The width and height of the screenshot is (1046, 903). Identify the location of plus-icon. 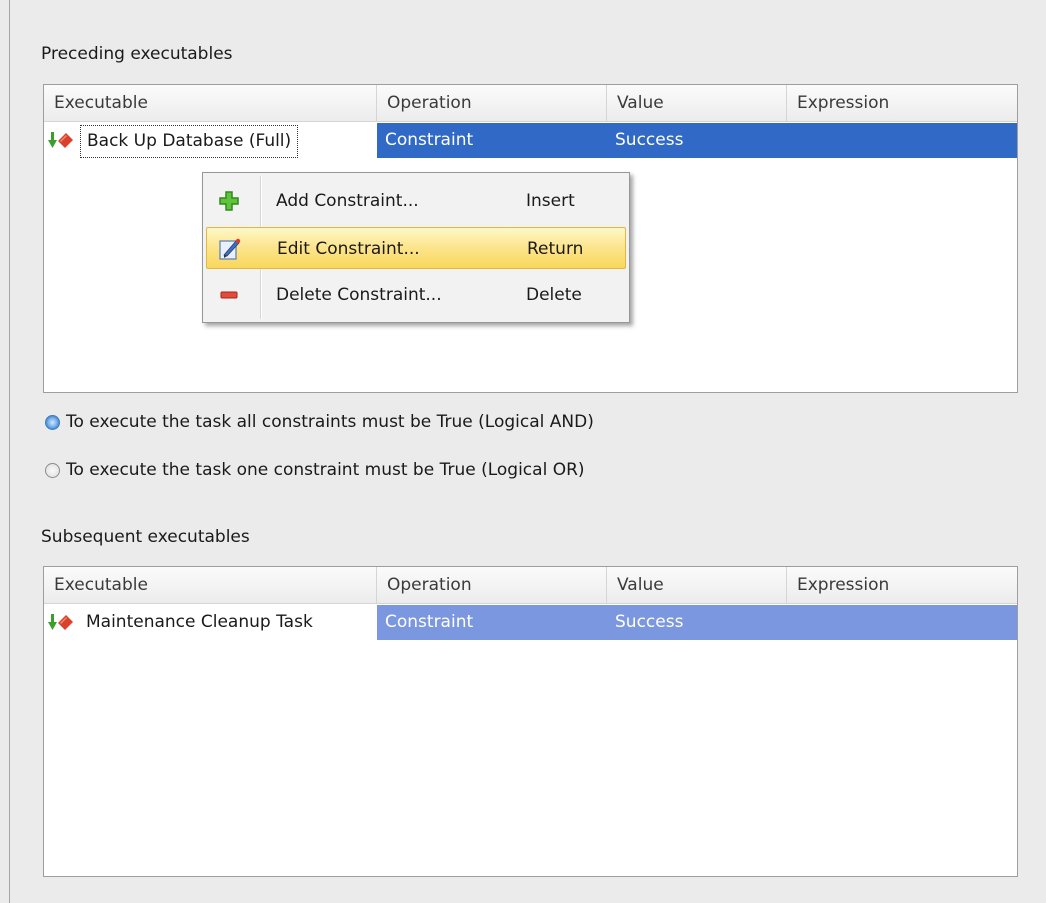
(229, 201).